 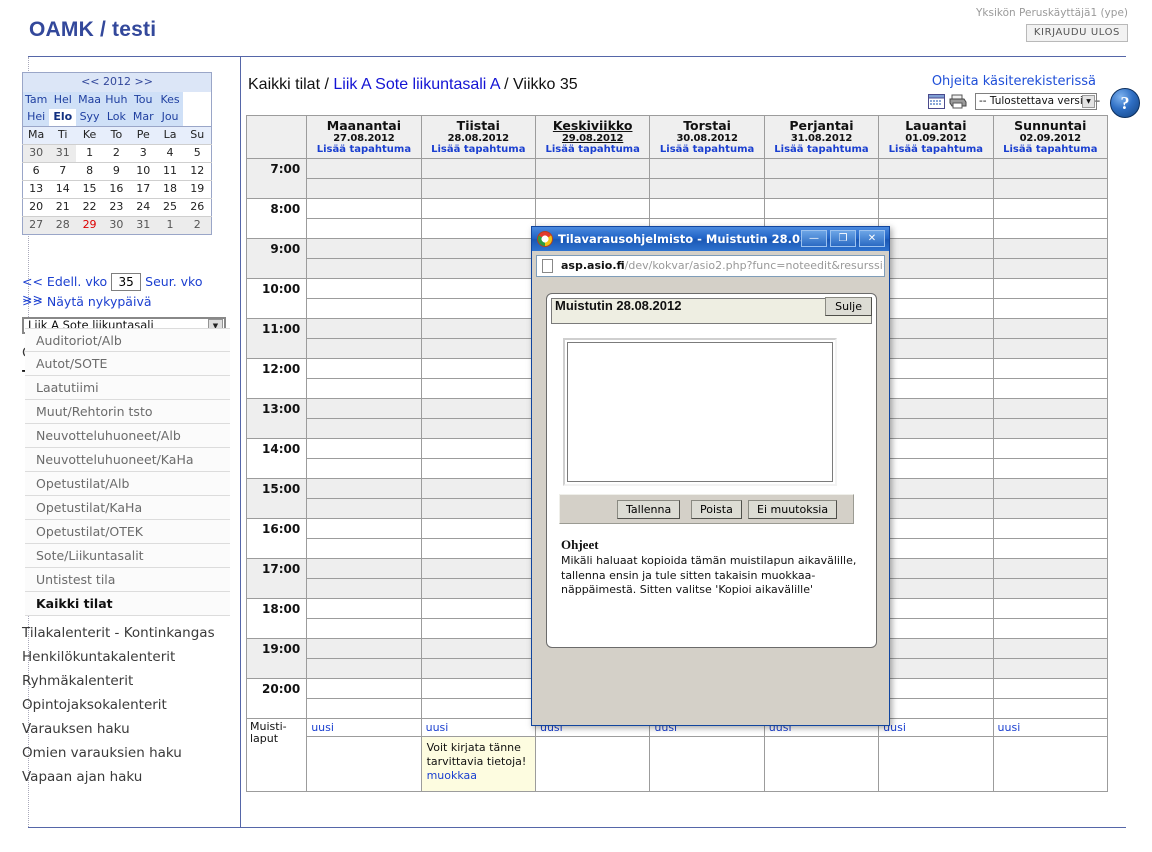 What do you see at coordinates (63, 189) in the screenshot?
I see `minical-day: 14` at bounding box center [63, 189].